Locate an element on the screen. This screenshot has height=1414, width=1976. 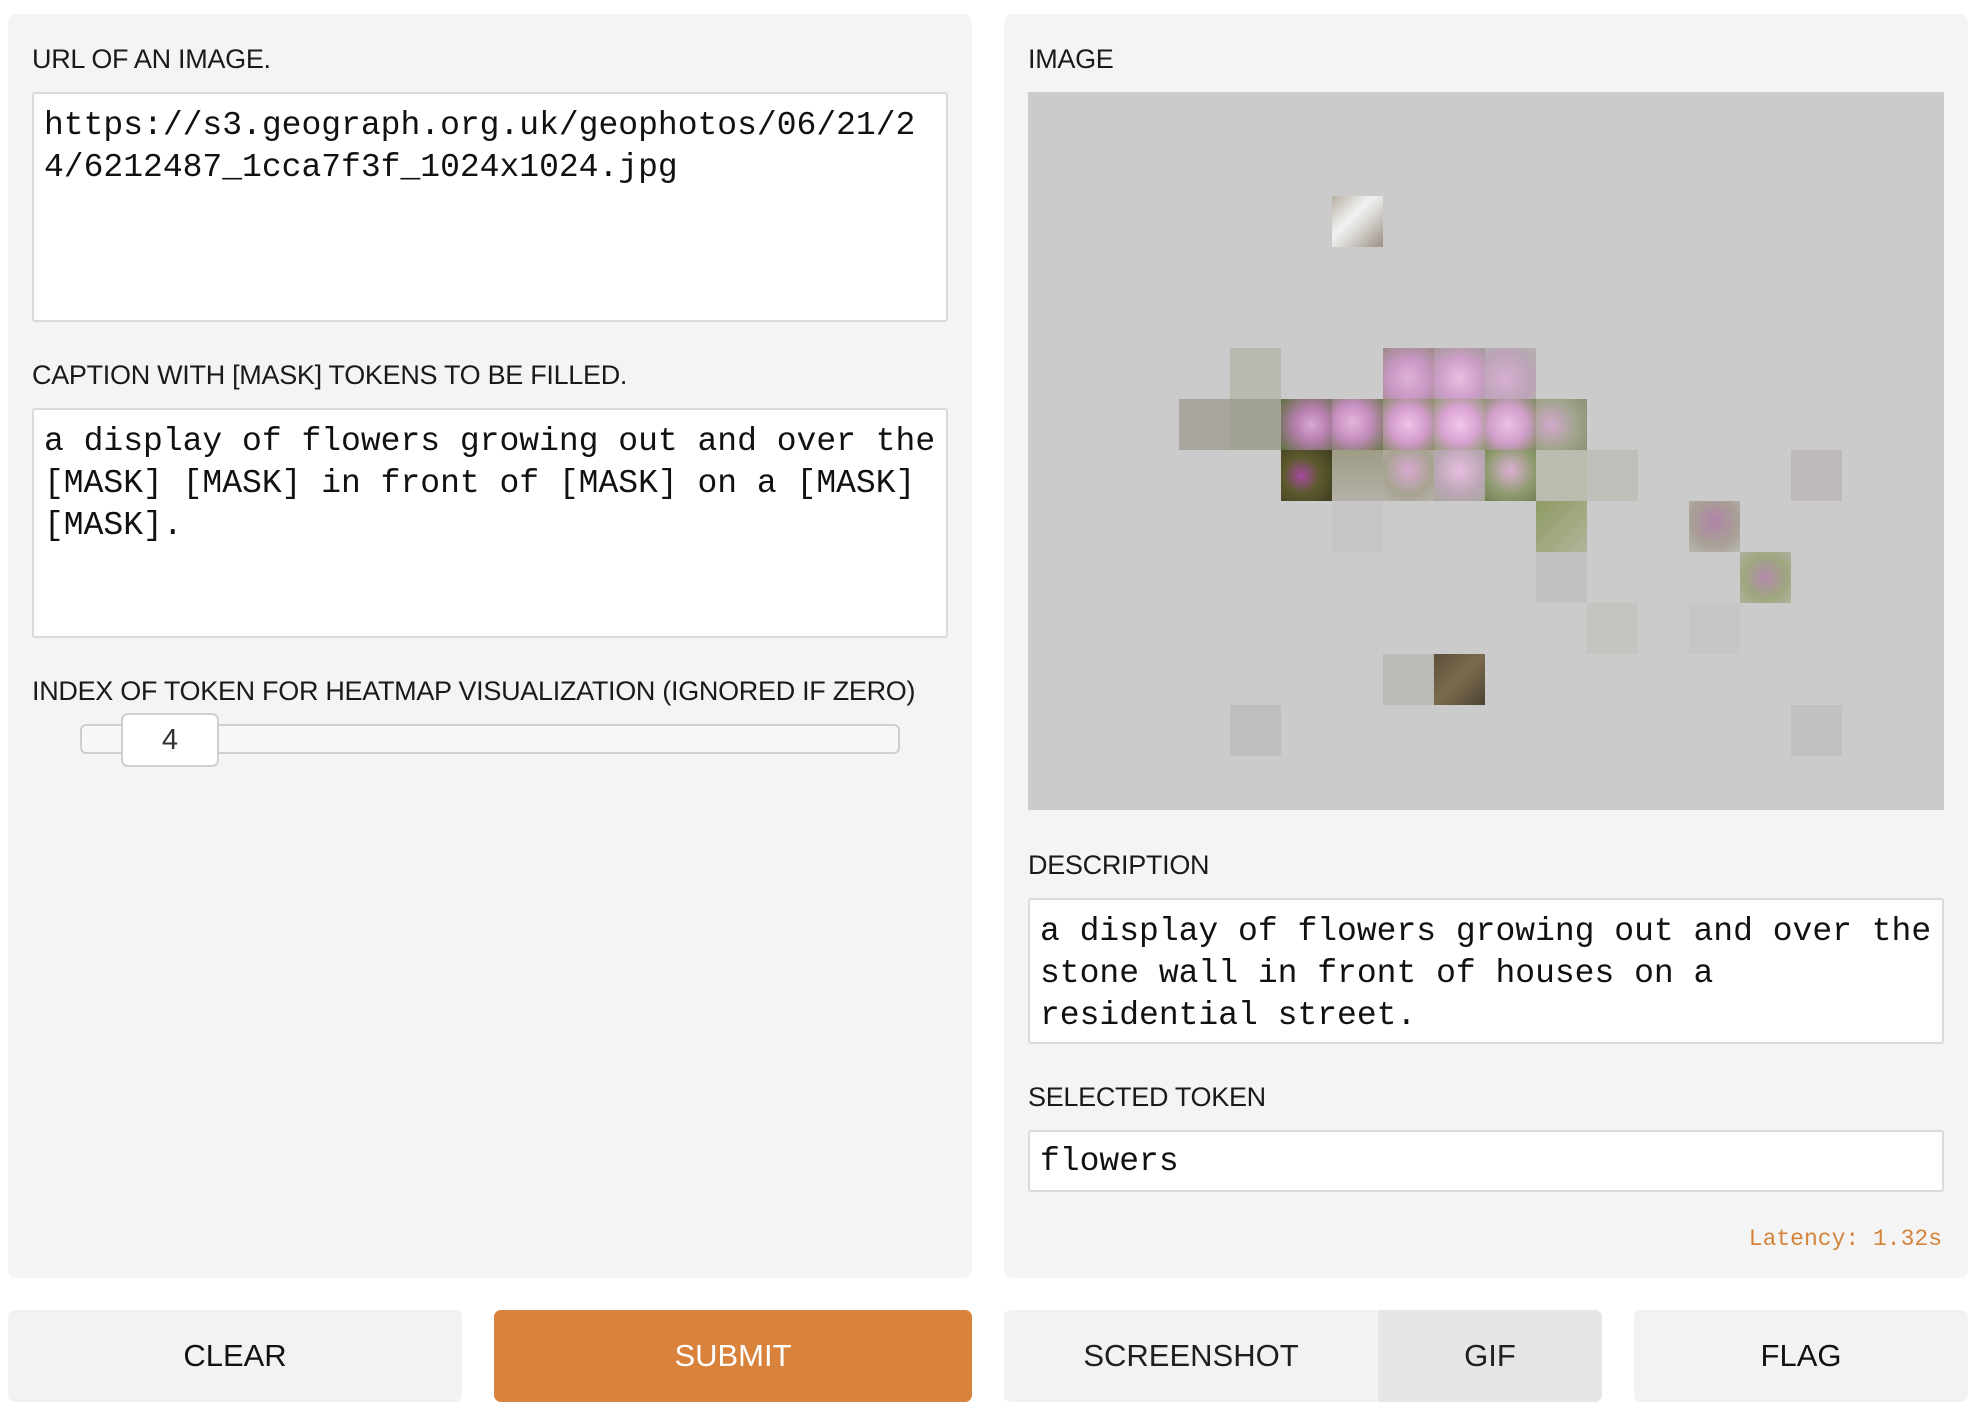
image-label: IMAGE is located at coordinates (1071, 59).